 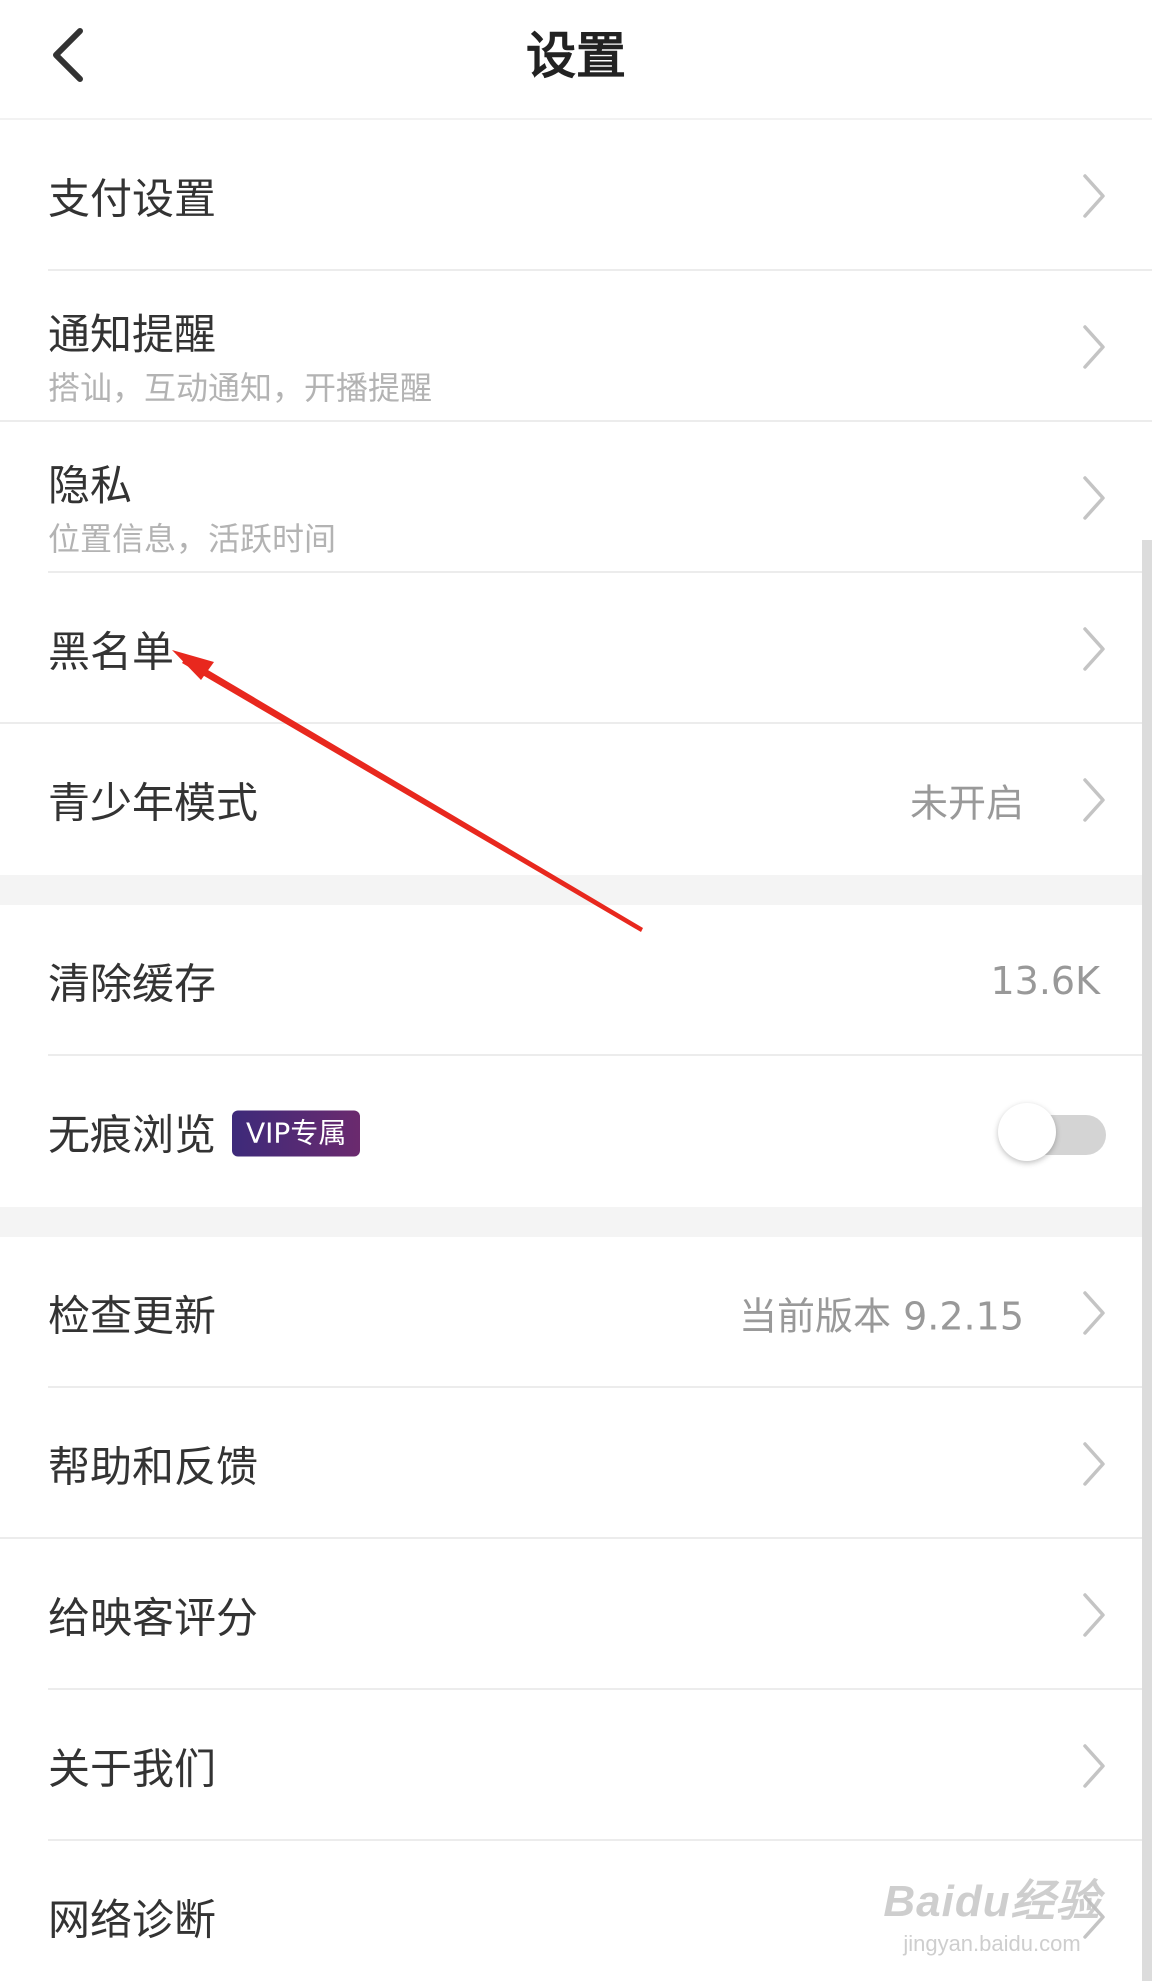 What do you see at coordinates (240, 388) in the screenshot?
I see `row-subtitle: 搭讪，互动通知，开播提醒` at bounding box center [240, 388].